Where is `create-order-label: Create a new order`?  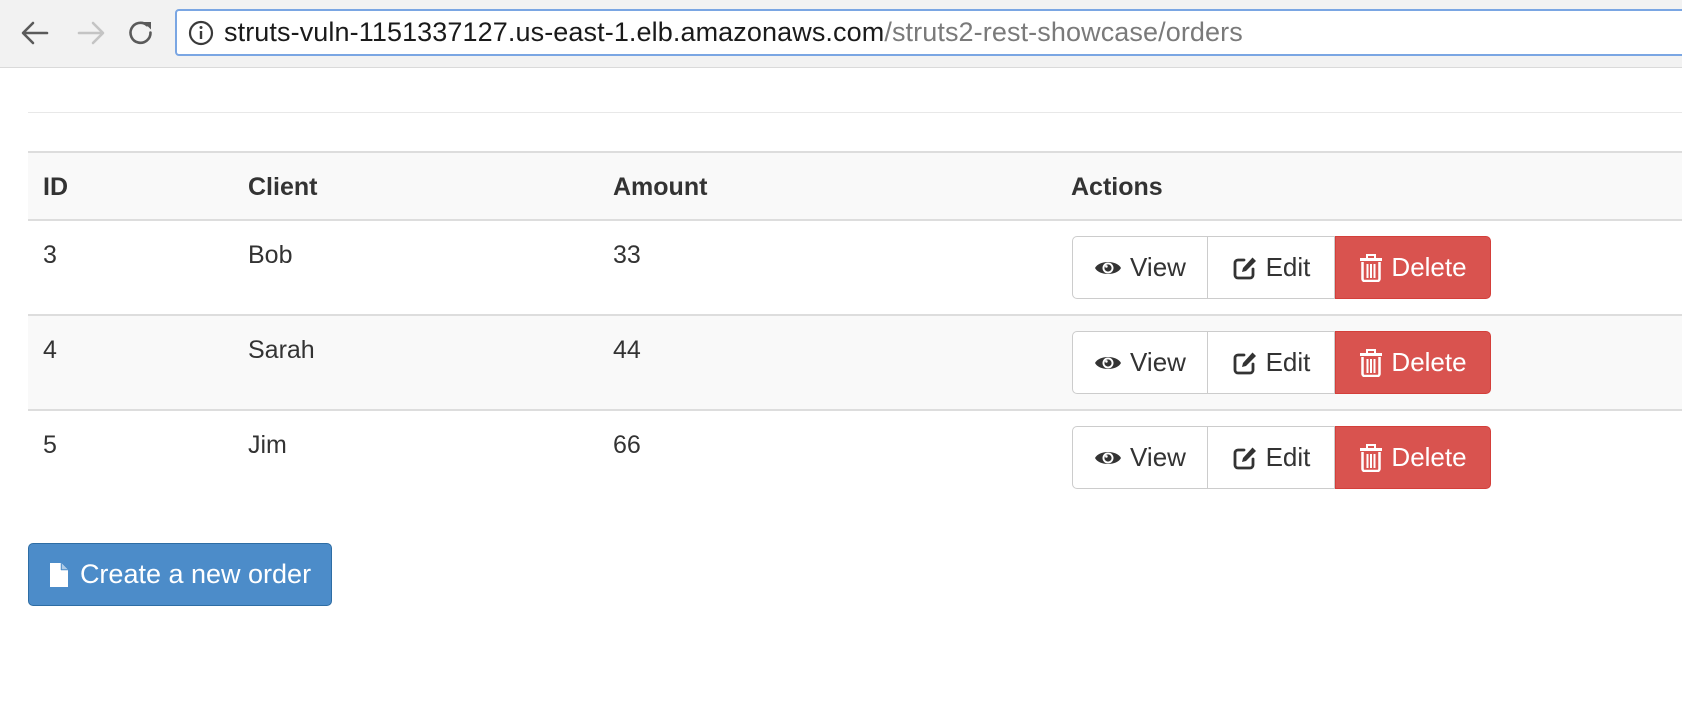
create-order-label: Create a new order is located at coordinates (195, 574).